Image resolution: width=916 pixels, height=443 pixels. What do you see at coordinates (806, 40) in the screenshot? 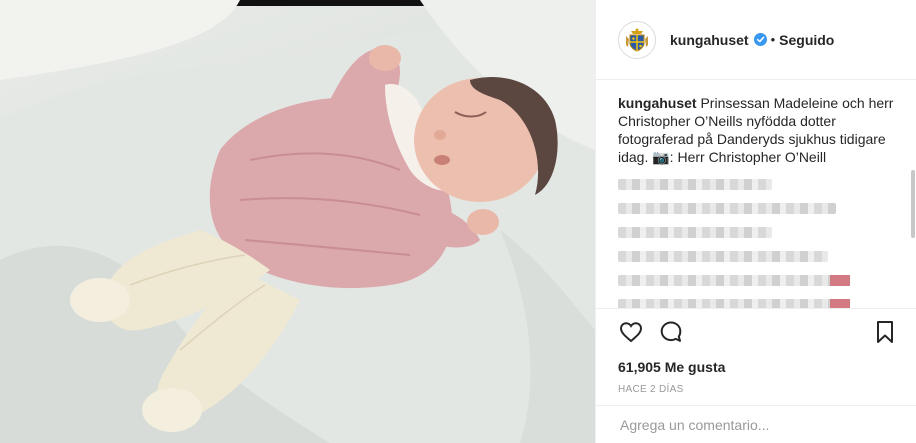
I see `follow-status-button: Seguido` at bounding box center [806, 40].